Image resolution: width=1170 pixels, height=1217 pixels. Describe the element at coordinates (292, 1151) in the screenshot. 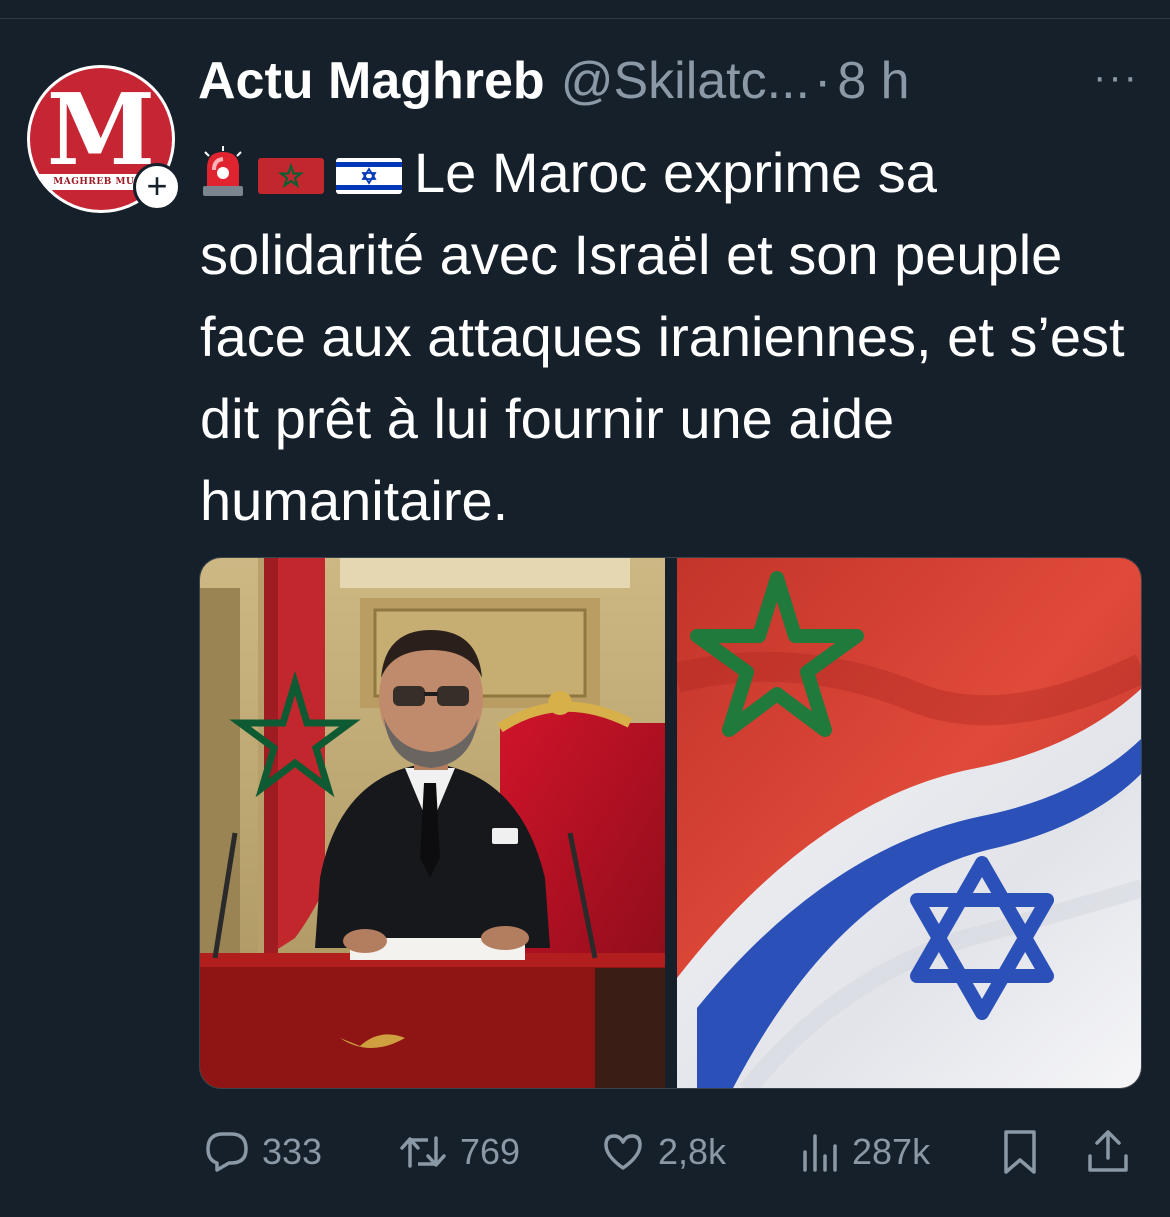

I see `reply-count: 333` at that location.